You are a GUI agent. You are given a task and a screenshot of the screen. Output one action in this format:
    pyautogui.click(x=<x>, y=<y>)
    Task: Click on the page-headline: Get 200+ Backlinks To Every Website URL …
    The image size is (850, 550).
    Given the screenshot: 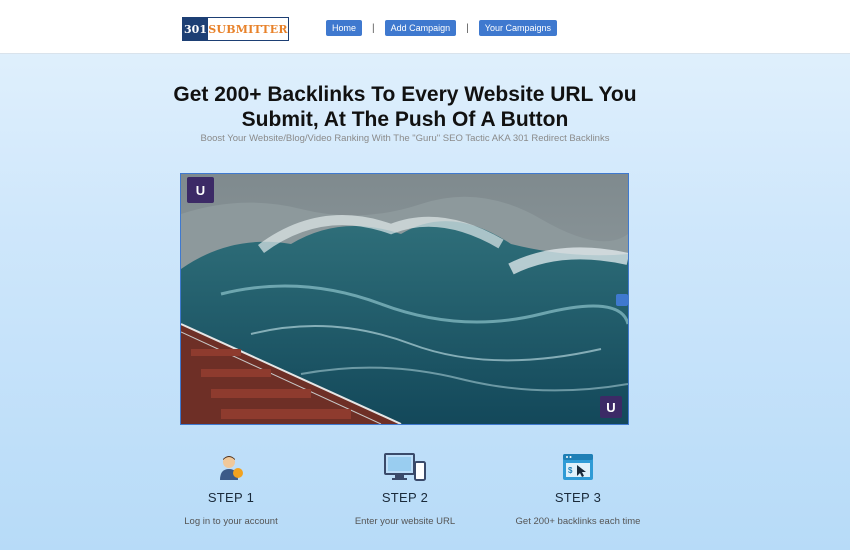 What is the action you would take?
    pyautogui.click(x=405, y=107)
    